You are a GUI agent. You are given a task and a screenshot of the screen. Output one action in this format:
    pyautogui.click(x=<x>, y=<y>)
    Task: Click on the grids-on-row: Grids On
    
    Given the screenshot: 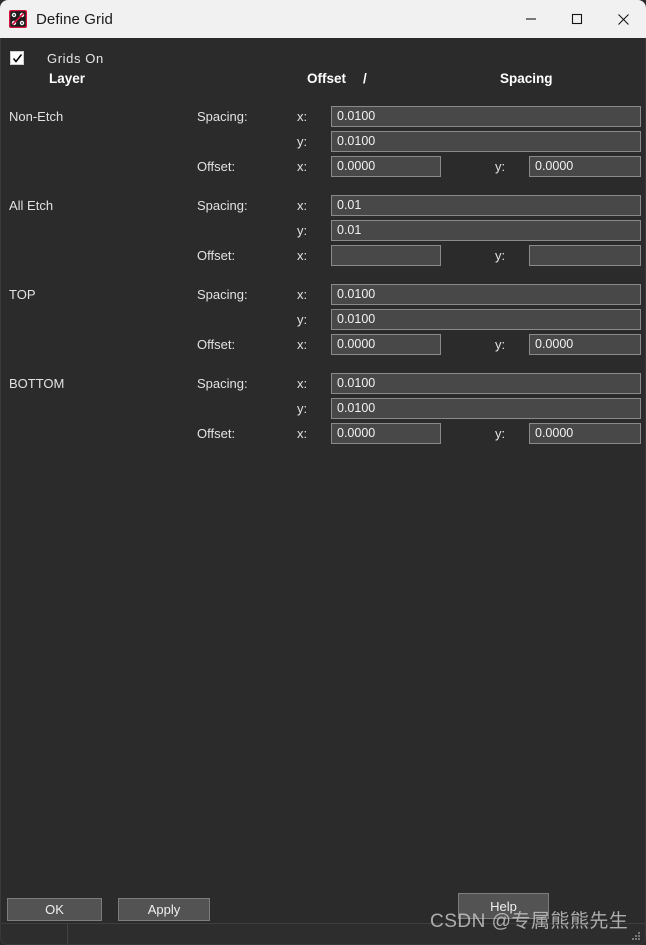 What is the action you would take?
    pyautogui.click(x=52, y=58)
    